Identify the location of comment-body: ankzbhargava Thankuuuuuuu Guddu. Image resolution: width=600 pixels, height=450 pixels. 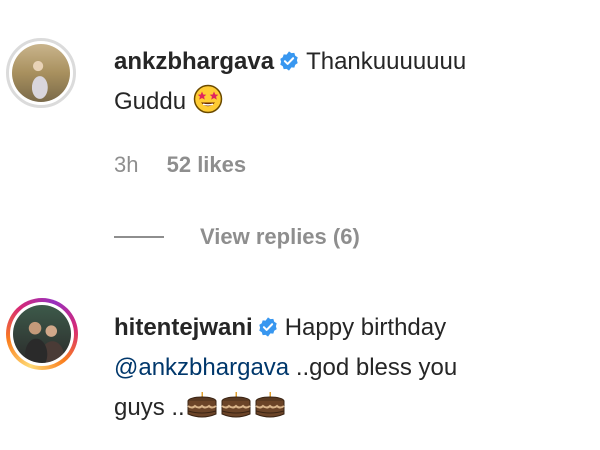
(349, 82).